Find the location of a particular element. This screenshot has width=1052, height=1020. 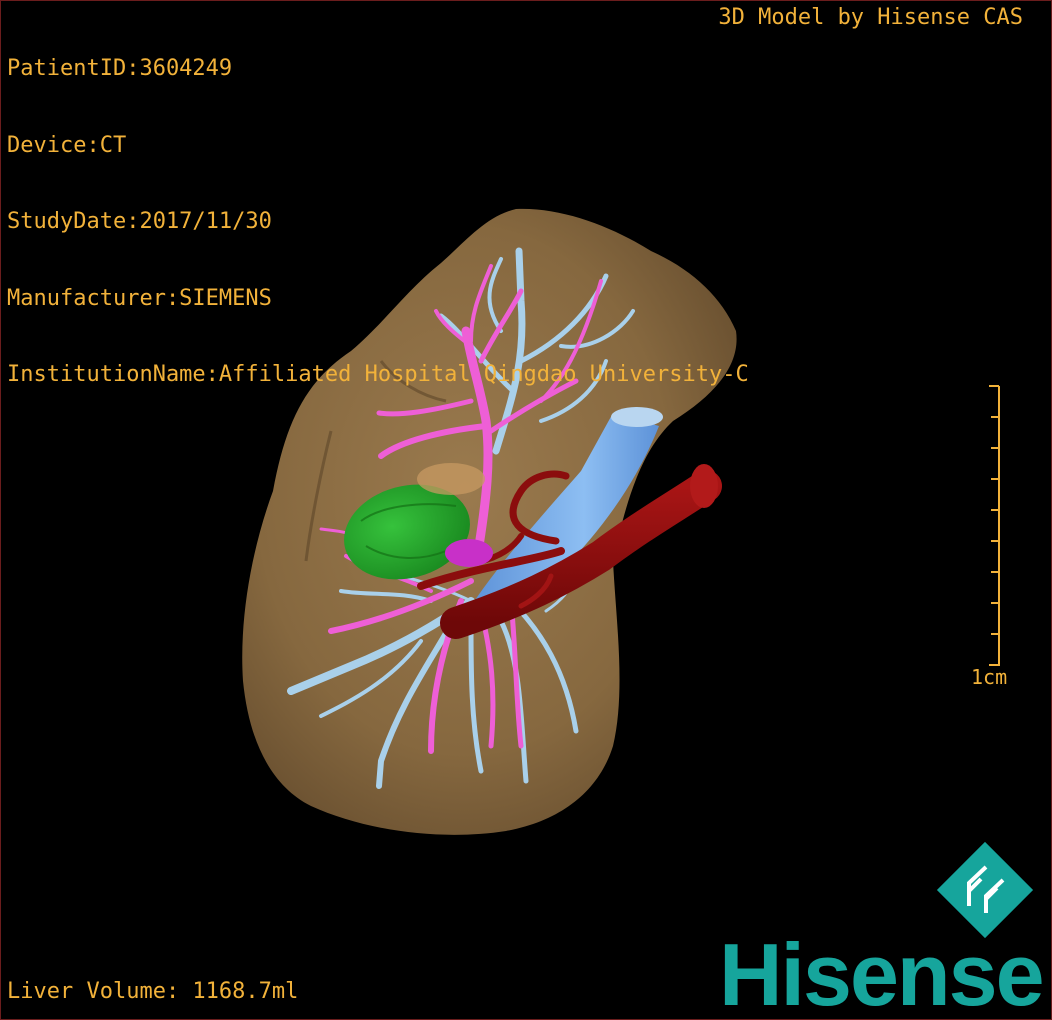

hisense-logo-text: Hisense is located at coordinates (882, 972).